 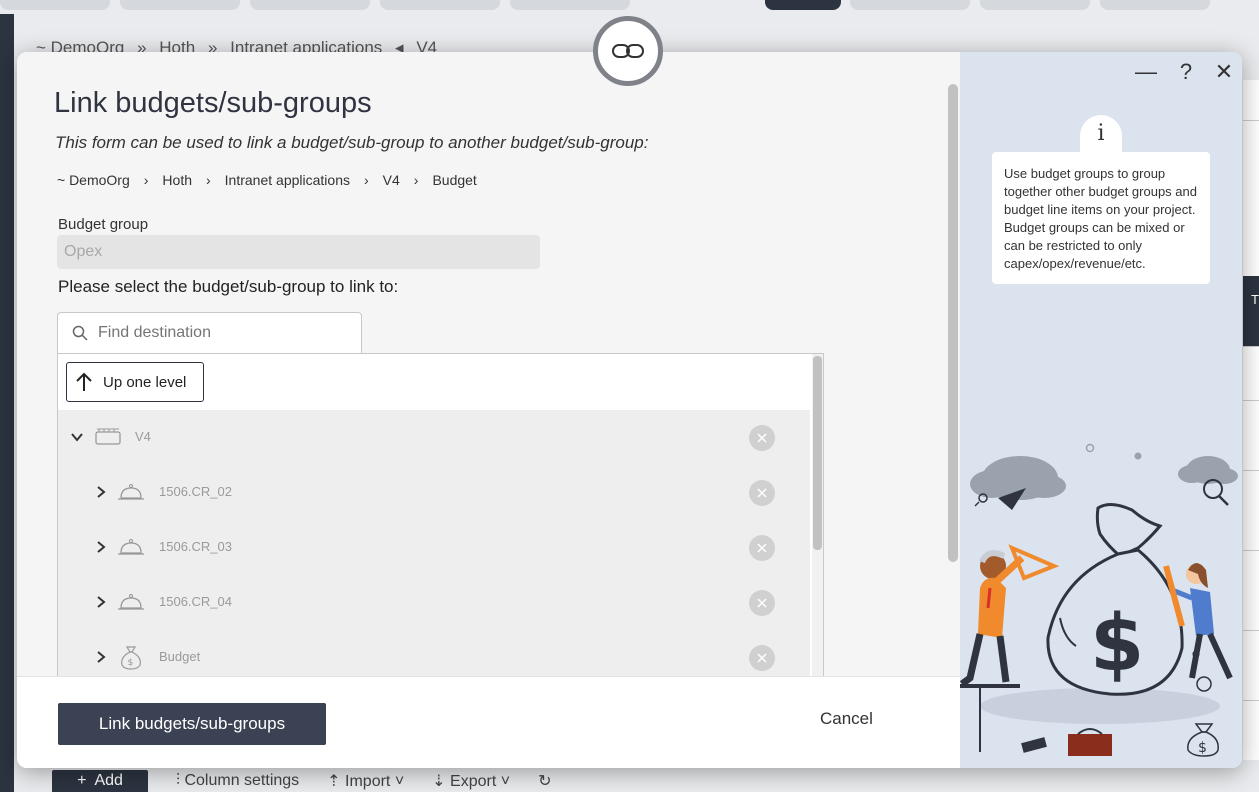 What do you see at coordinates (192, 724) in the screenshot?
I see `link-budgets-button: Link budgets/sub-groups` at bounding box center [192, 724].